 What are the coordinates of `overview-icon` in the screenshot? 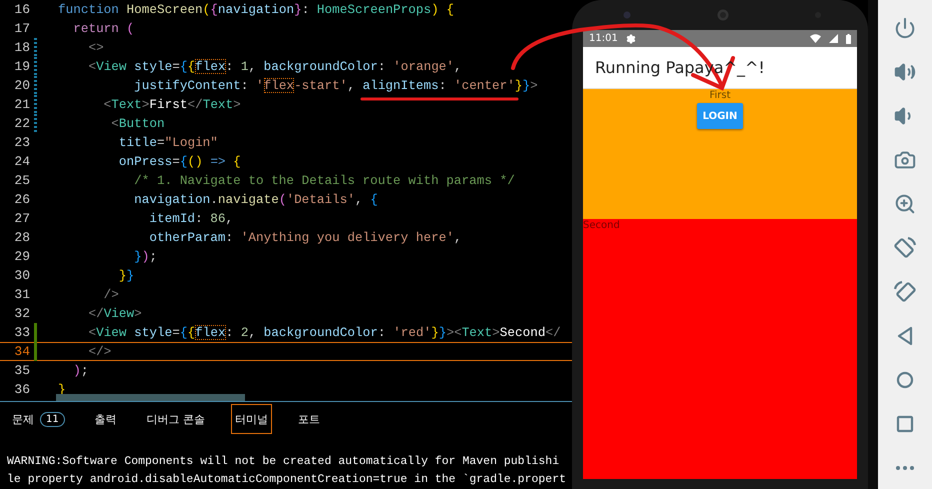 It's located at (905, 424).